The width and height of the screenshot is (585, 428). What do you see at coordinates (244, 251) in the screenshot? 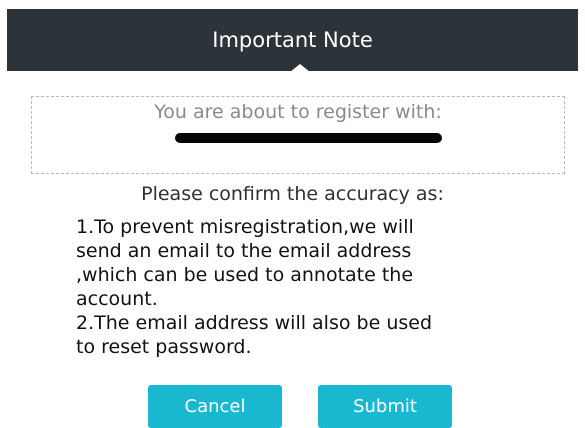
I see `note-line: send an email to the email address` at bounding box center [244, 251].